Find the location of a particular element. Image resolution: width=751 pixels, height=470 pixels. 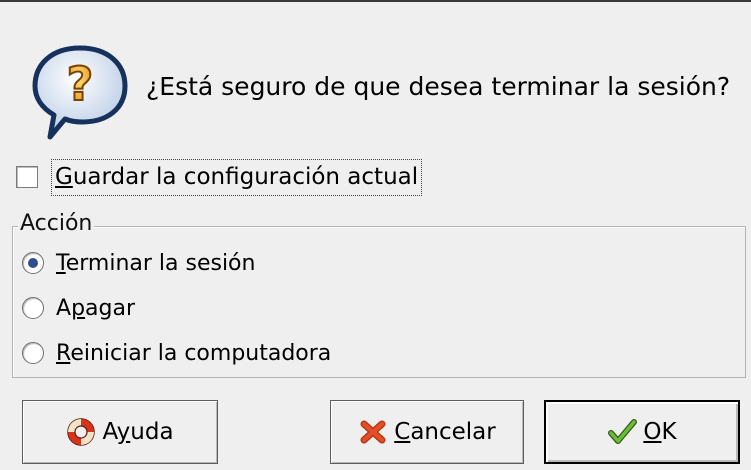

ok-text: K is located at coordinates (669, 432).